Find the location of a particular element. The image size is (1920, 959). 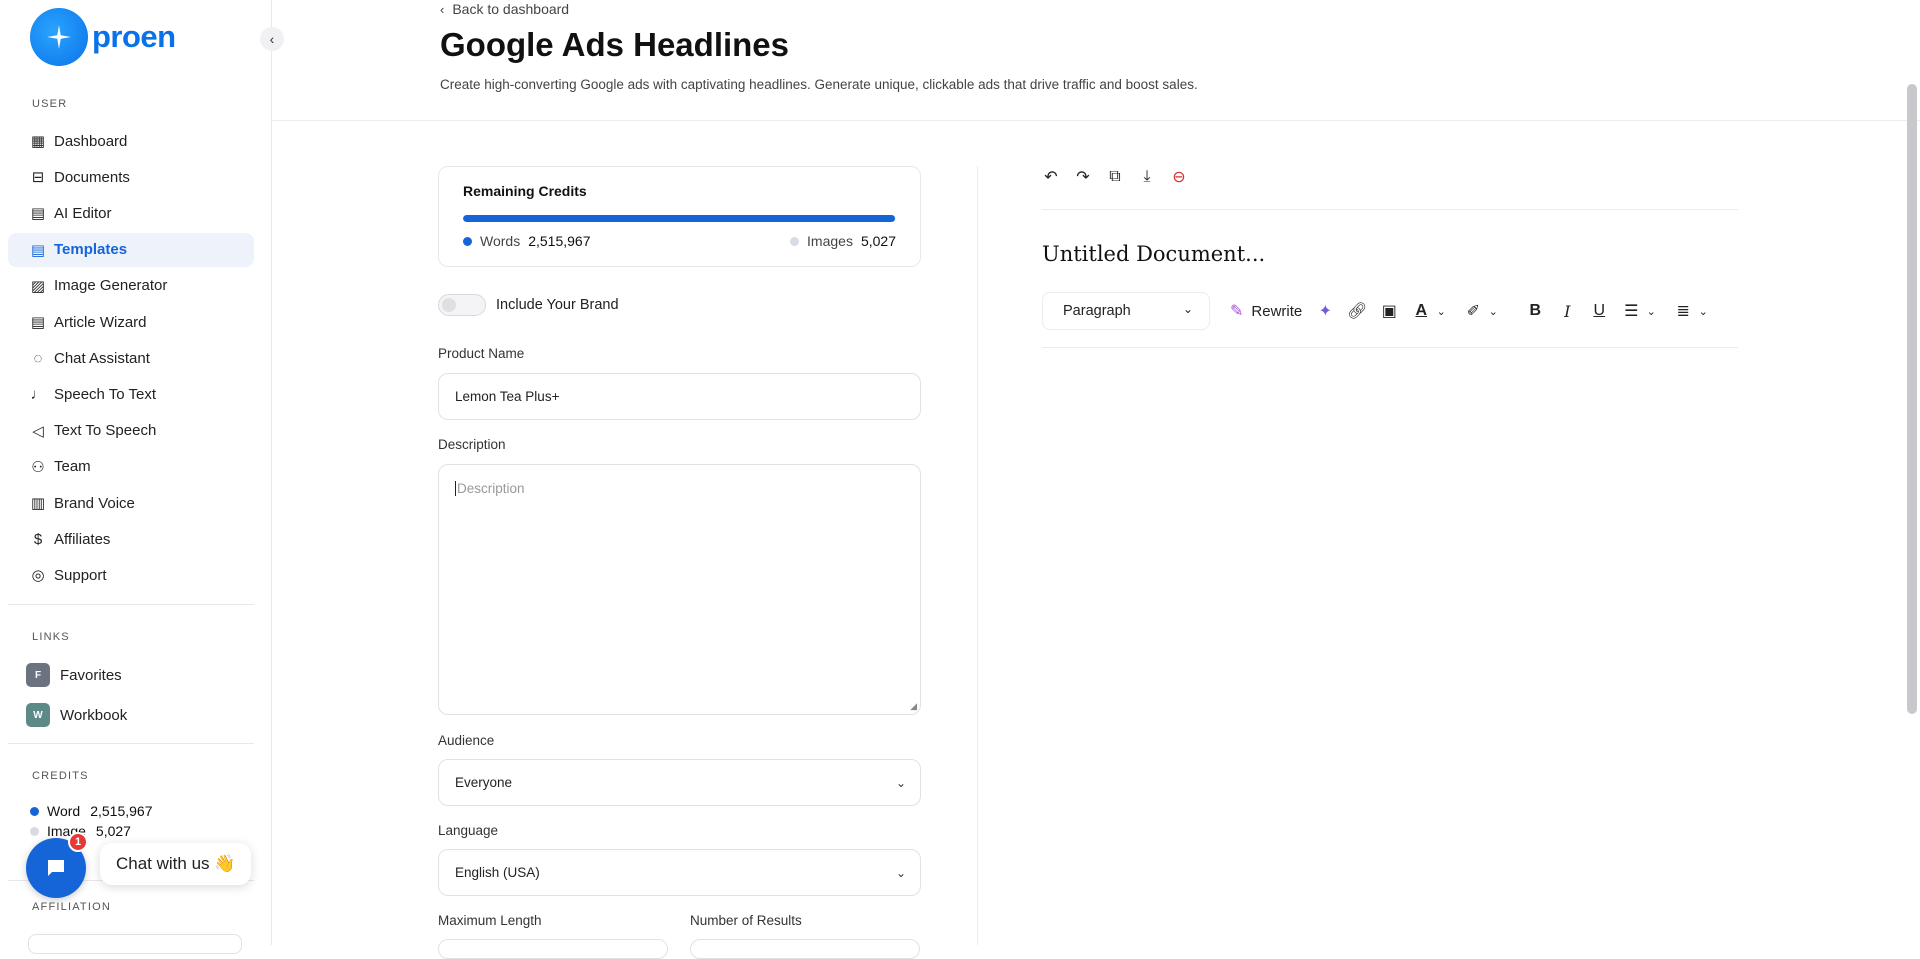

word-dot is located at coordinates (34, 811).